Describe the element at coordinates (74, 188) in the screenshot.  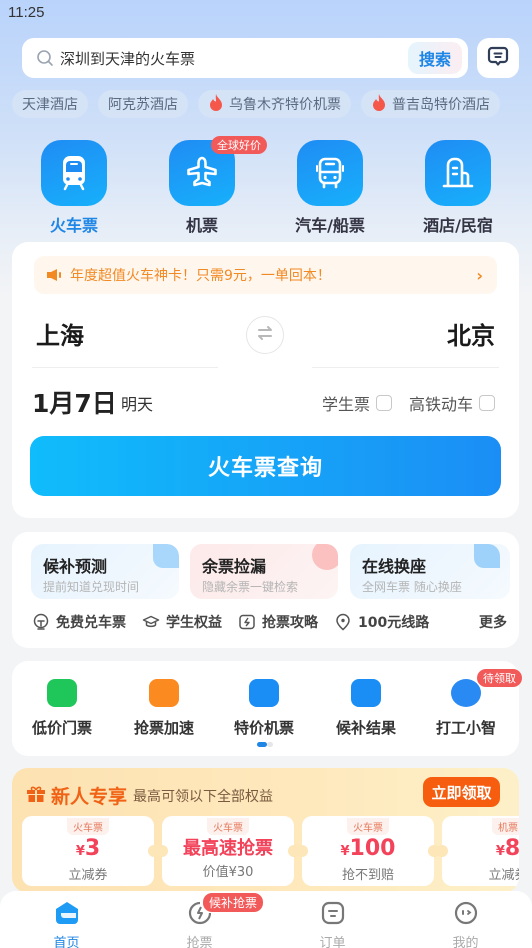
I see `category-train: 火车票` at that location.